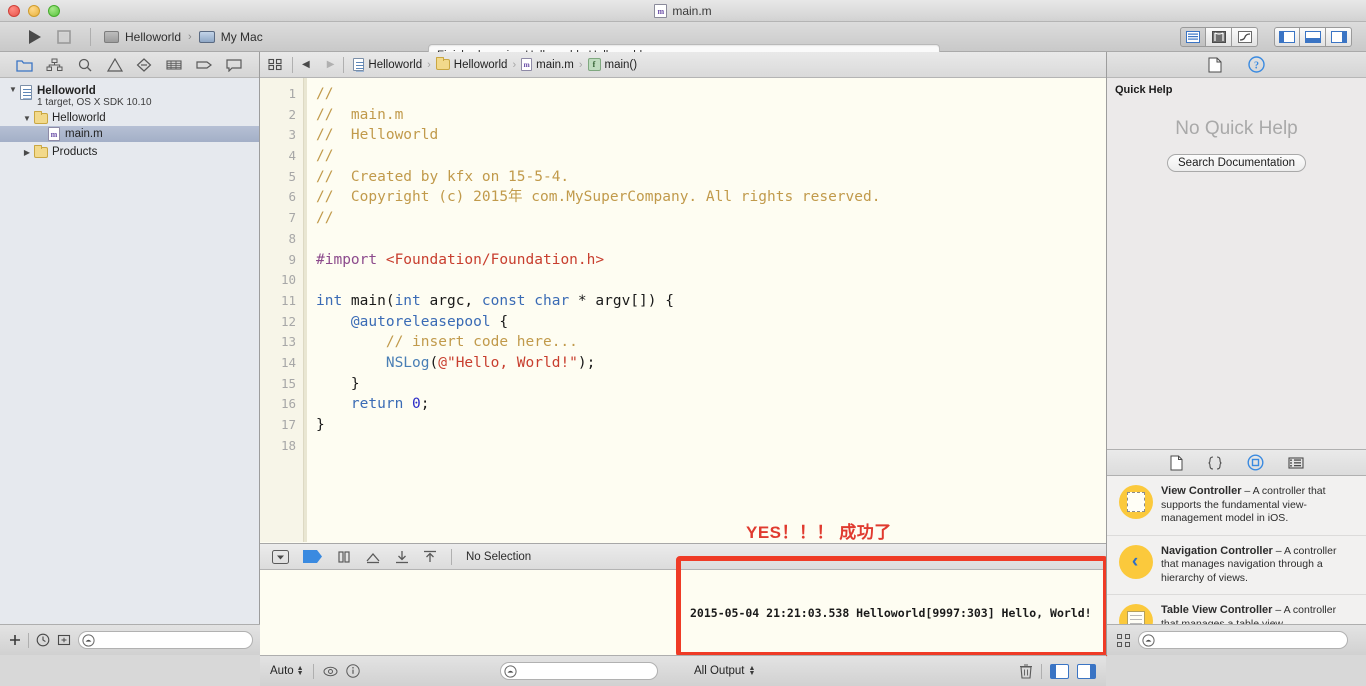 The image size is (1366, 686). Describe the element at coordinates (683, 363) in the screenshot. I see `code-line: 14 NSLog(@"Hello, World!");` at that location.